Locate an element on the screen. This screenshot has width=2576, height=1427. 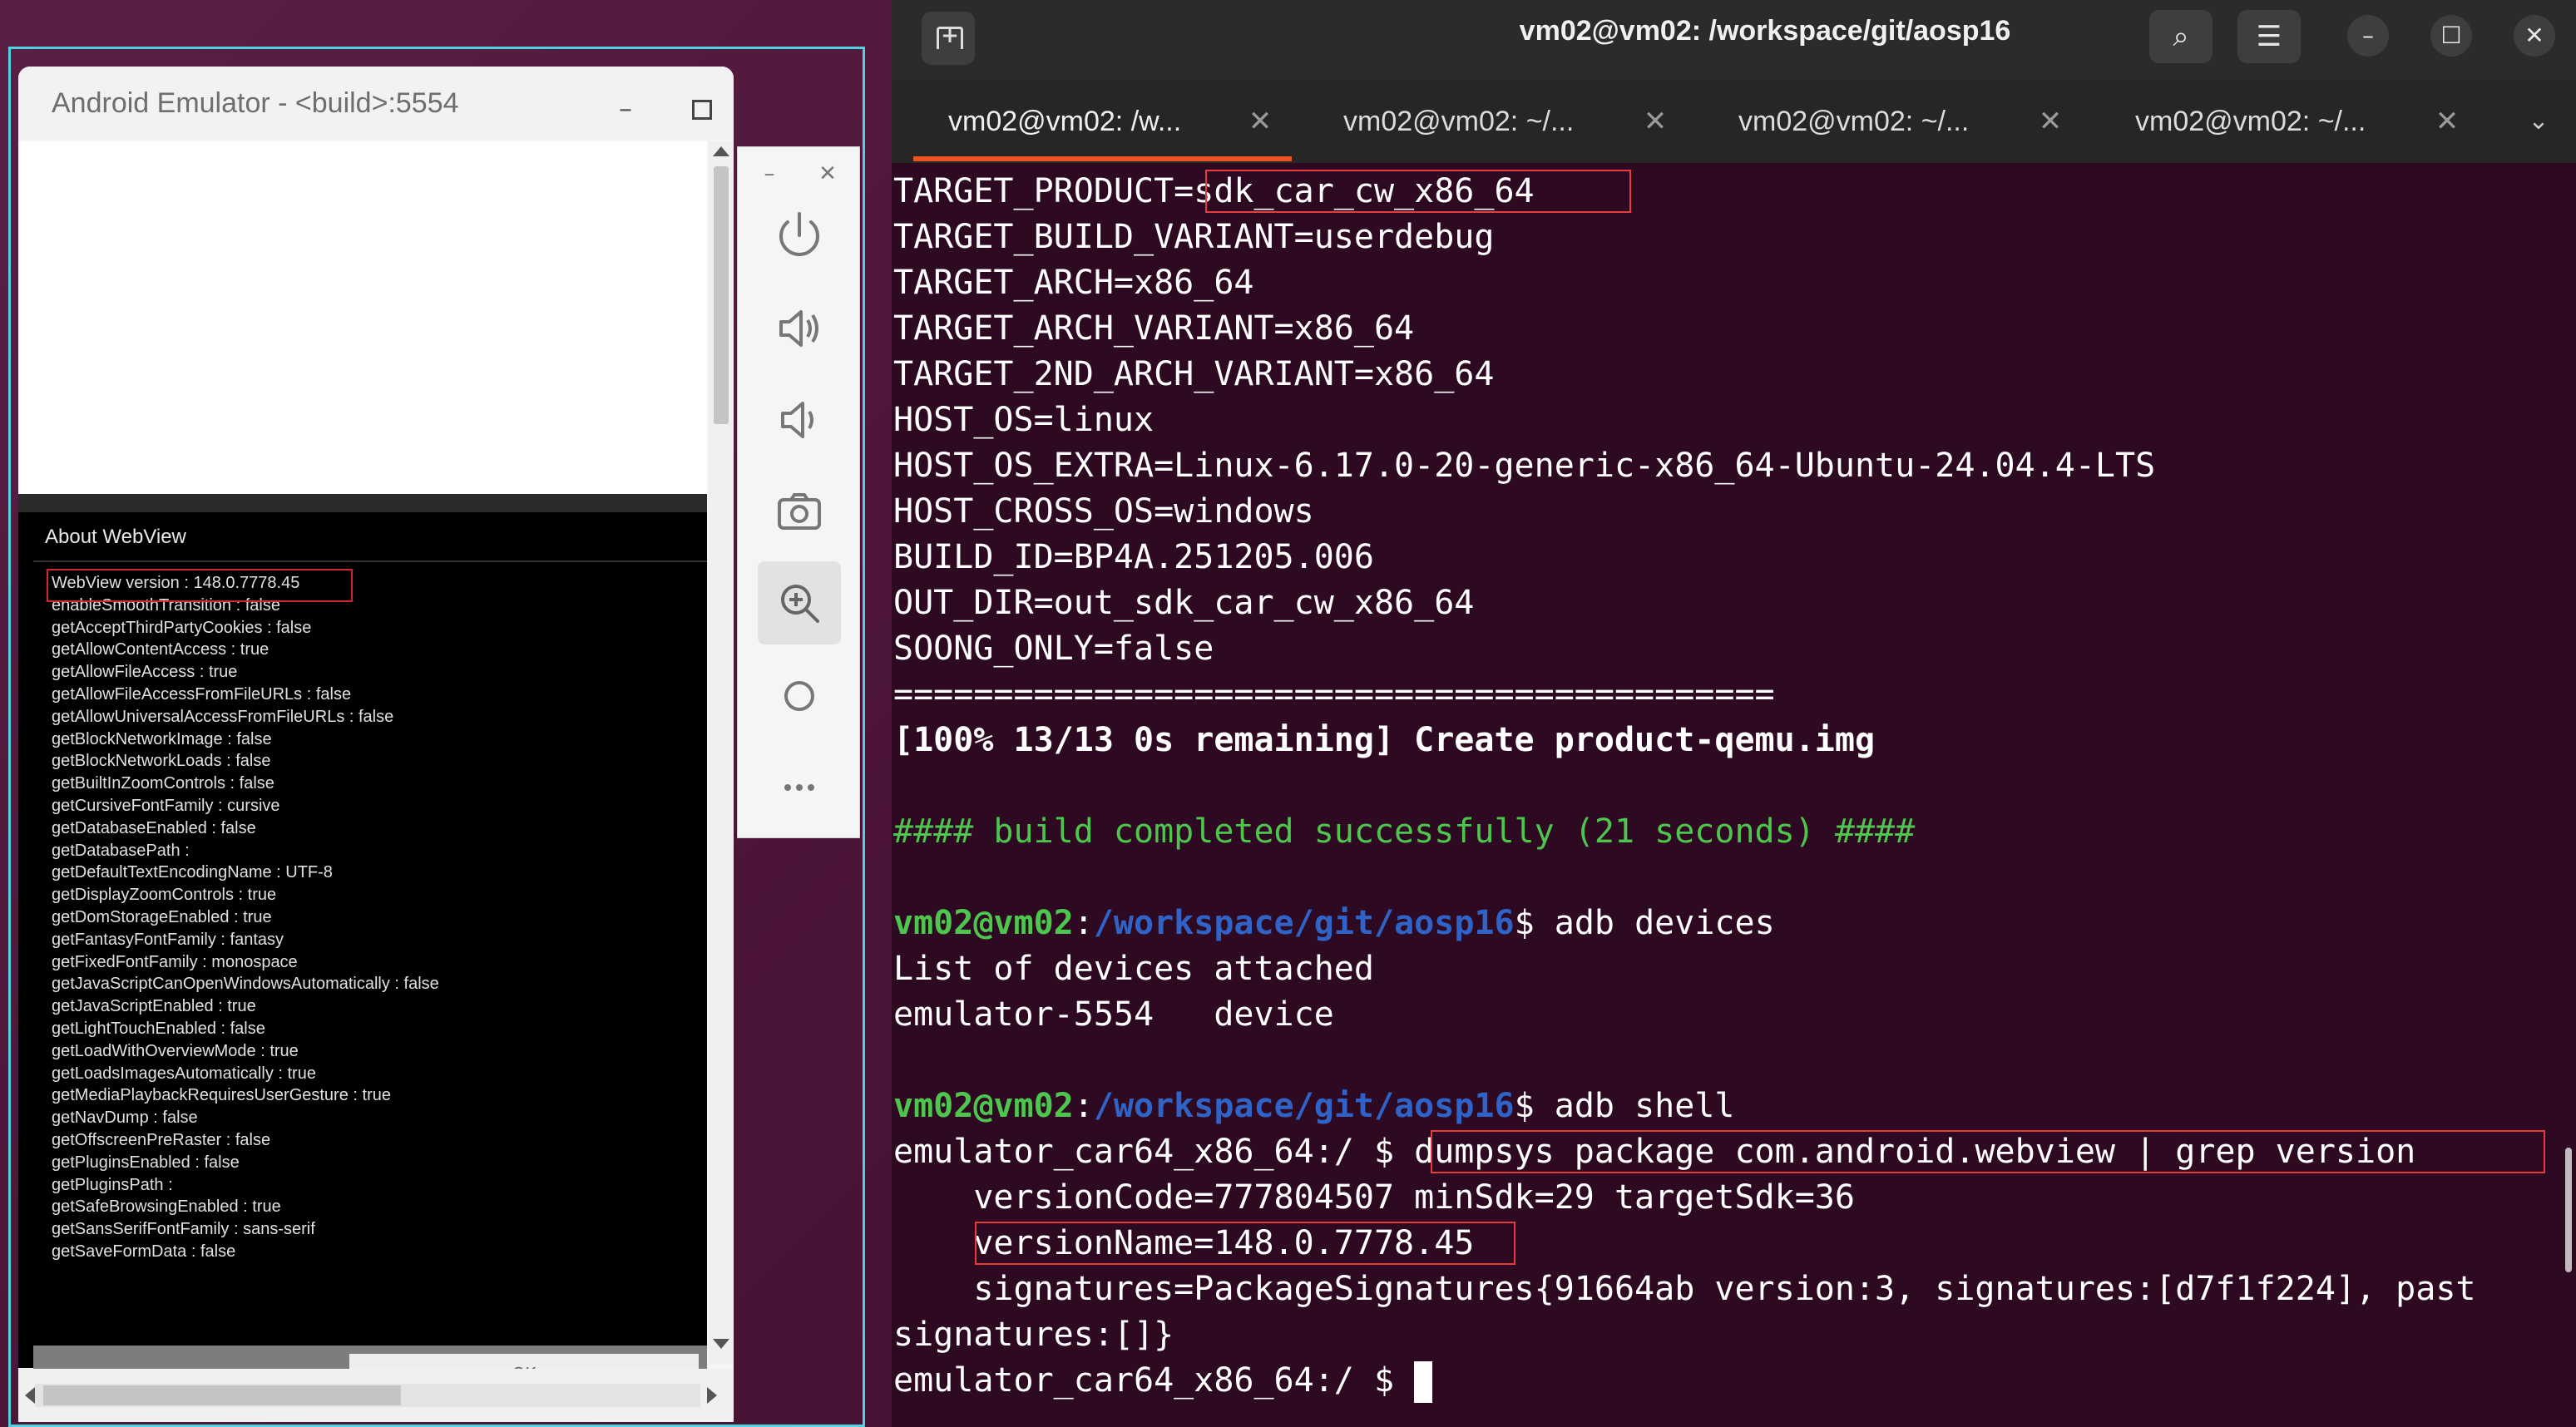
more-icon is located at coordinates (799, 787).